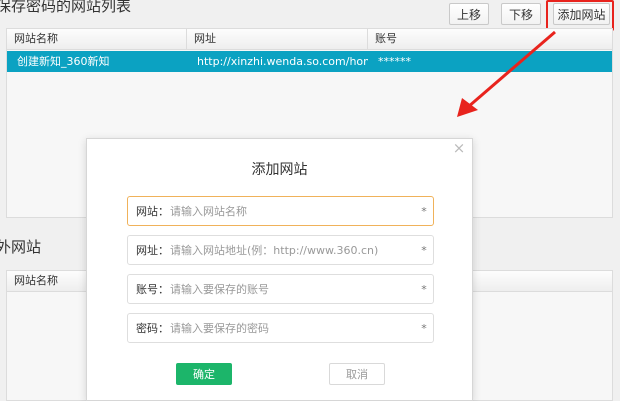 The image size is (620, 401). What do you see at coordinates (521, 14) in the screenshot?
I see `move-down-button: 下移` at bounding box center [521, 14].